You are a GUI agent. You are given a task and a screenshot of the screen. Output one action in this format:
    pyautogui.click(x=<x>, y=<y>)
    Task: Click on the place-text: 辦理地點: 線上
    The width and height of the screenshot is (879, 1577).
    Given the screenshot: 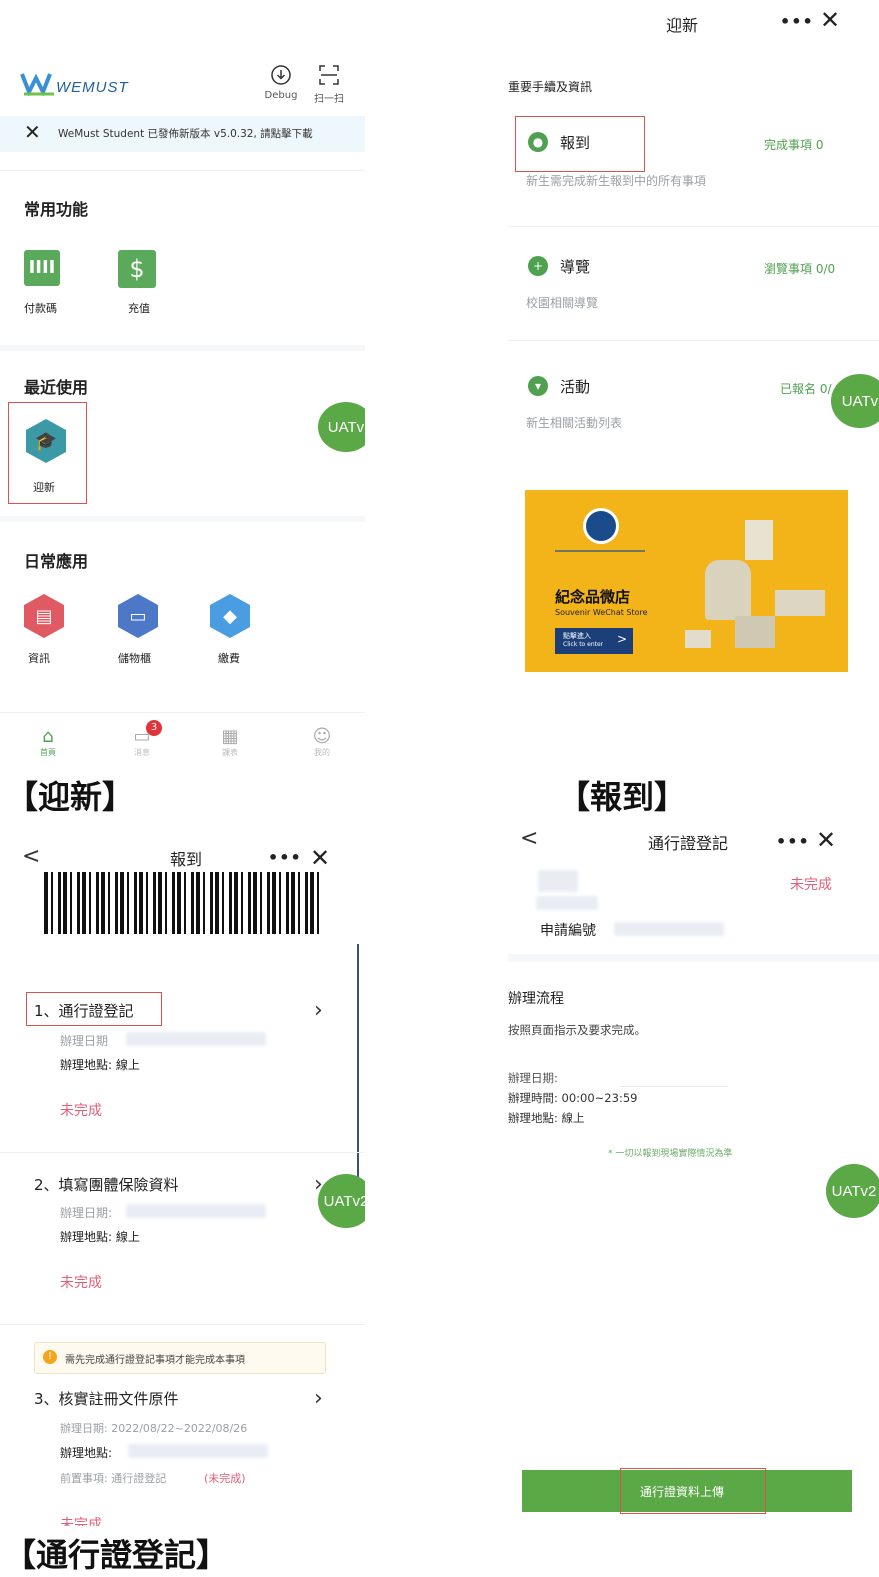 What is the action you would take?
    pyautogui.click(x=546, y=1118)
    